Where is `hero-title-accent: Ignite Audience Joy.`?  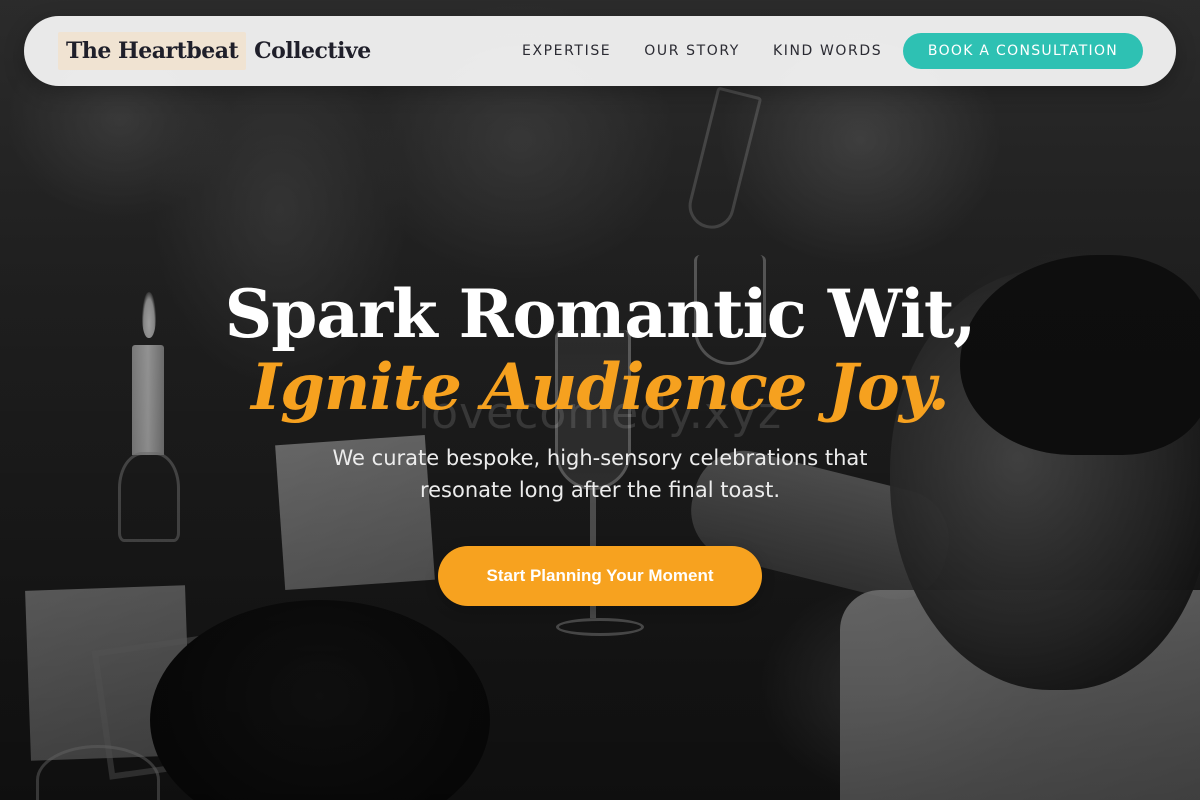
hero-title-accent: Ignite Audience Joy. is located at coordinates (600, 387).